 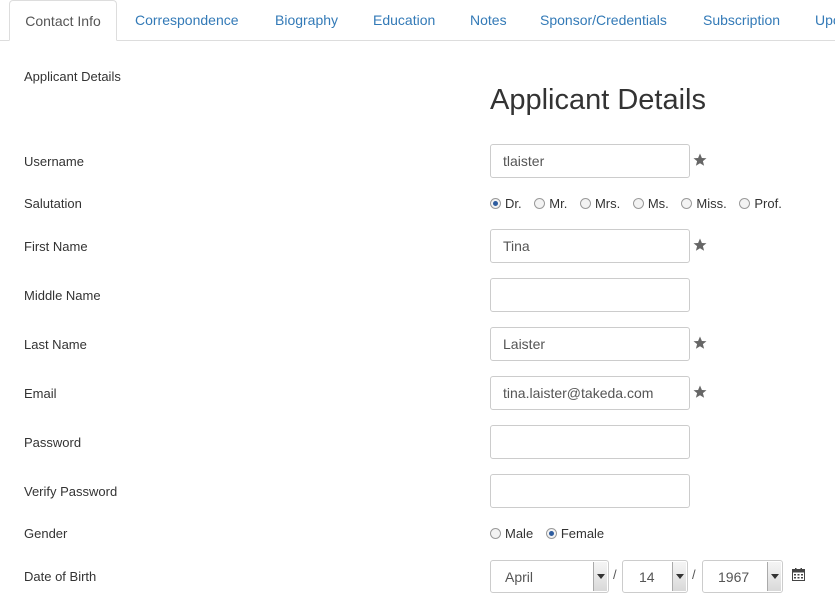 I want to click on verify-password-label: Verify Password, so click(x=71, y=491).